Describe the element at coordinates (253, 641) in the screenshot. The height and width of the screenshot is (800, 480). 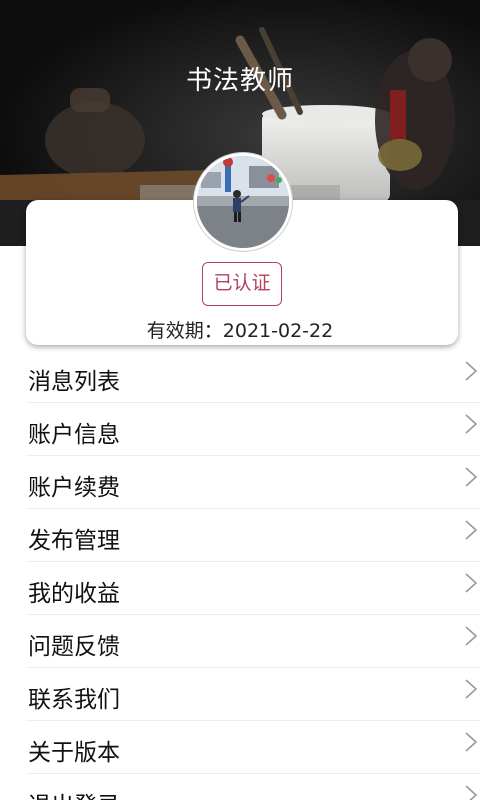
I see `menu-item-feedback: 问题反馈` at that location.